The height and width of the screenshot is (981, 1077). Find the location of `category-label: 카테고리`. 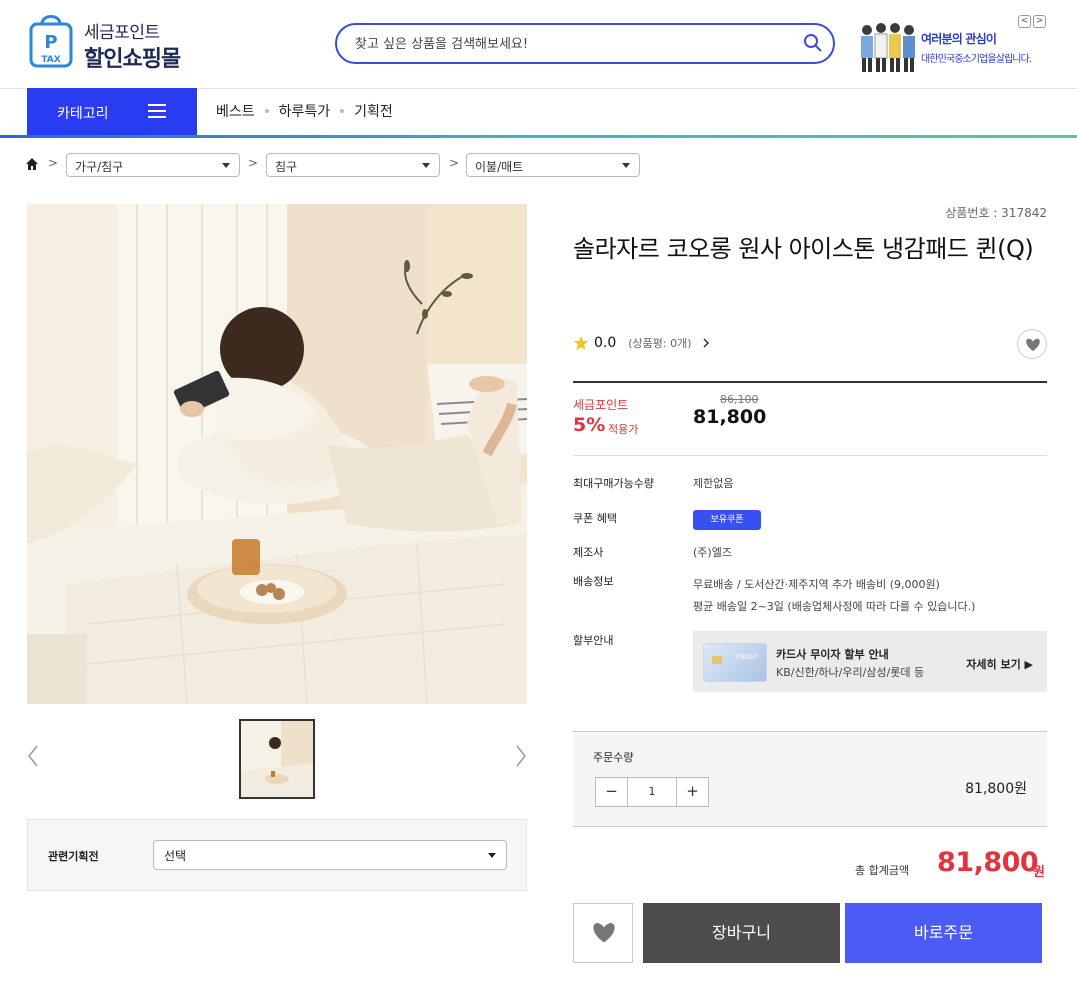

category-label: 카테고리 is located at coordinates (83, 114).